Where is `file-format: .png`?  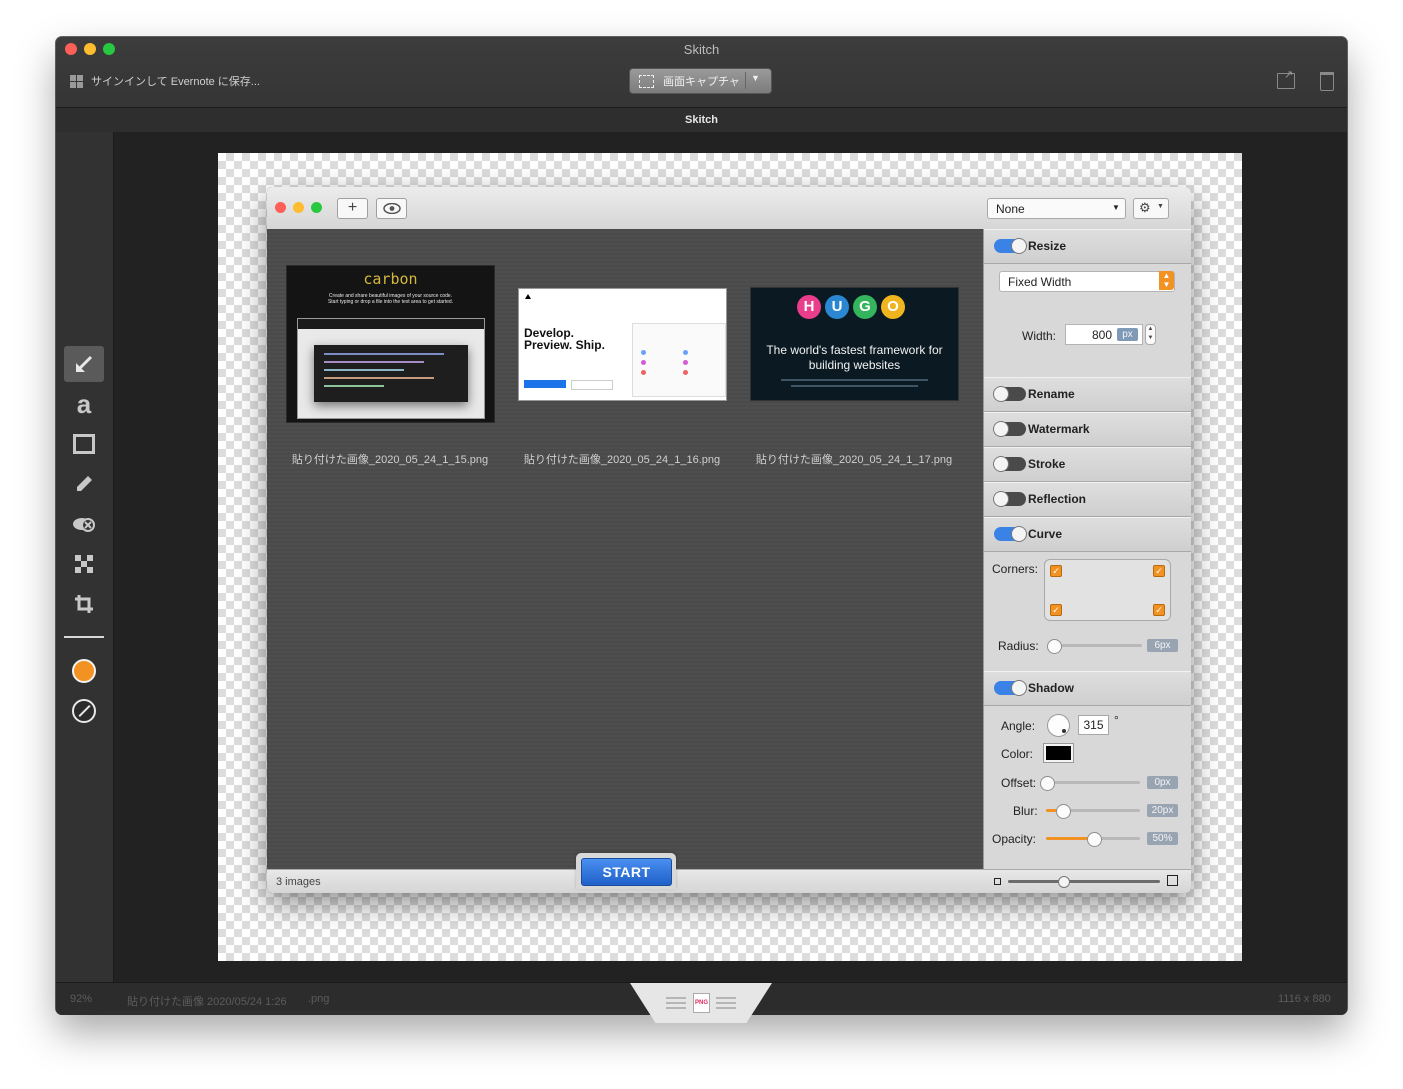 file-format: .png is located at coordinates (318, 999).